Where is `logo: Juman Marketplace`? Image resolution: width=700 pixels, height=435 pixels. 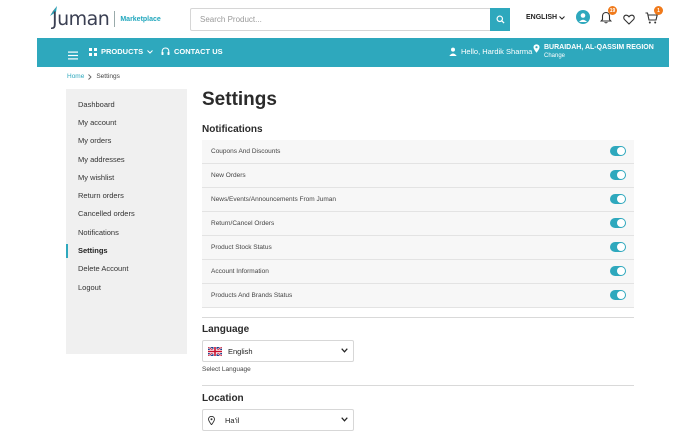
logo: Juman Marketplace is located at coordinates (105, 19).